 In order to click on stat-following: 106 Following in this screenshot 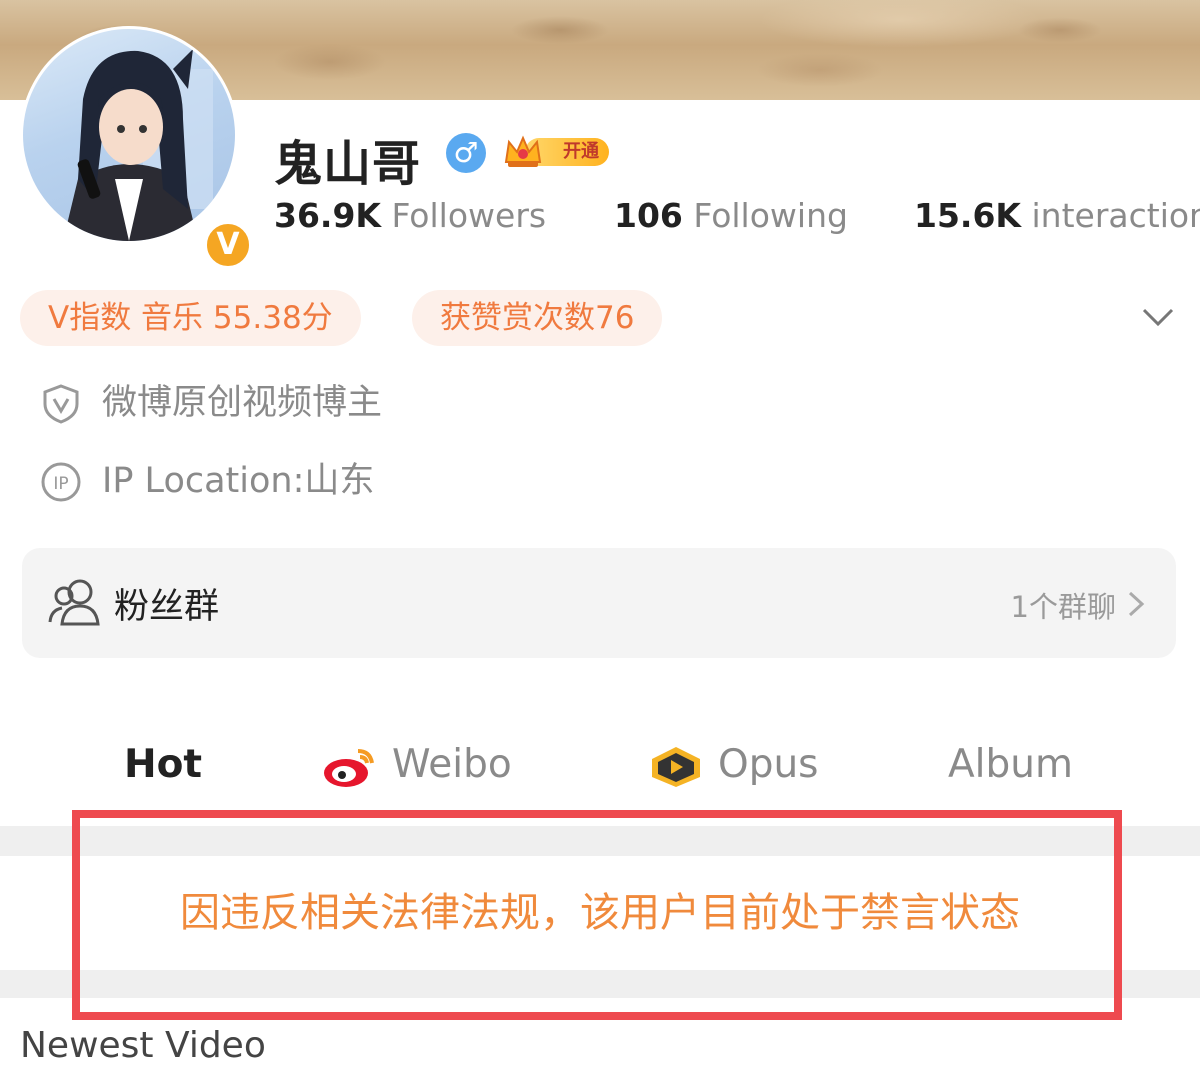, I will do `click(731, 215)`.